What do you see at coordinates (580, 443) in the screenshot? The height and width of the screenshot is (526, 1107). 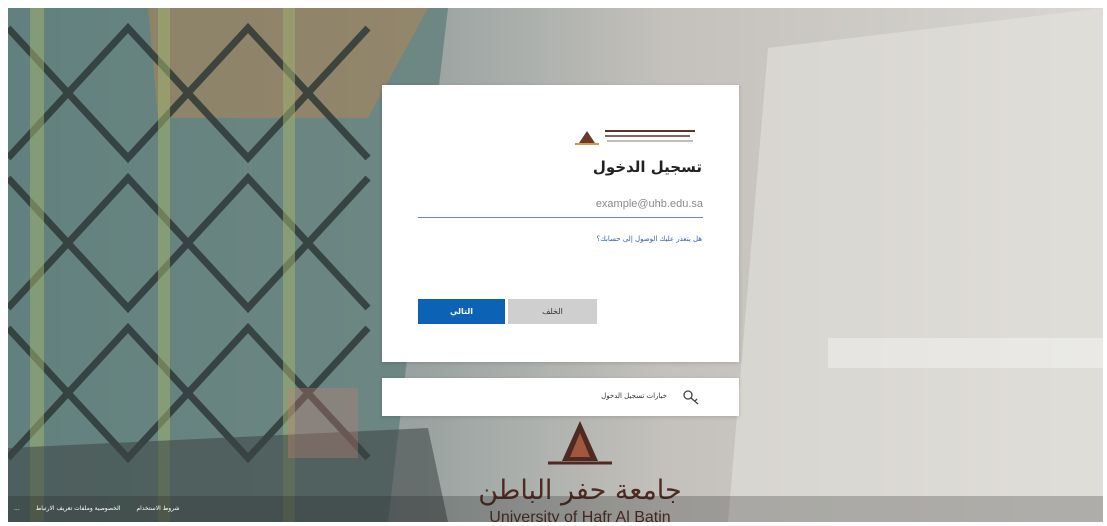 I see `brand-emblem-icon` at bounding box center [580, 443].